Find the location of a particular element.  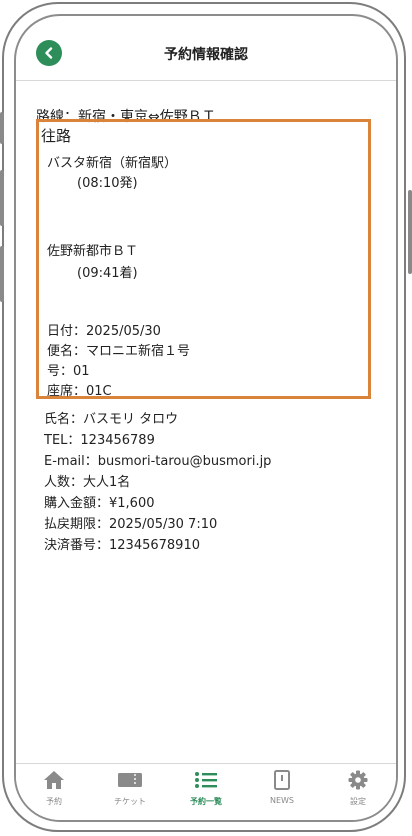

page-title: 予約情報確認 is located at coordinates (206, 55).